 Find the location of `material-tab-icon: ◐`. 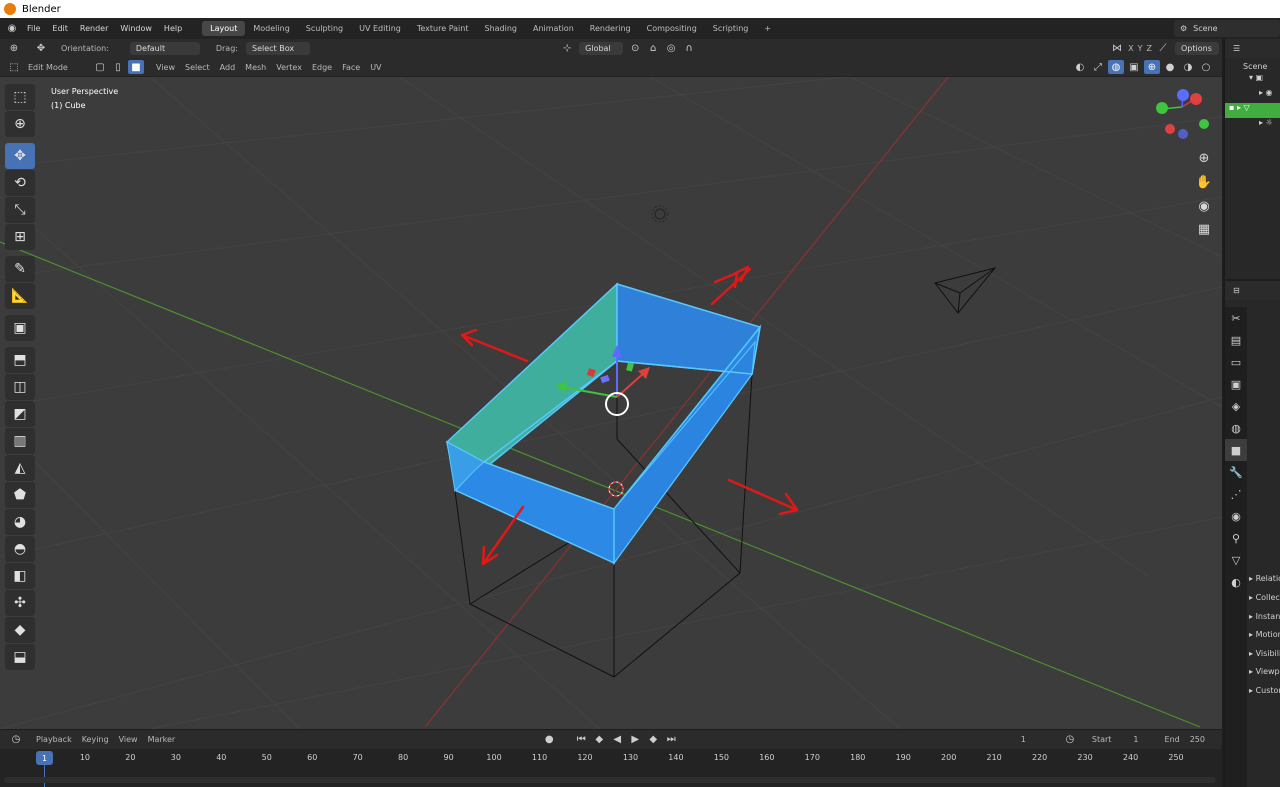

material-tab-icon: ◐ is located at coordinates (1236, 582).